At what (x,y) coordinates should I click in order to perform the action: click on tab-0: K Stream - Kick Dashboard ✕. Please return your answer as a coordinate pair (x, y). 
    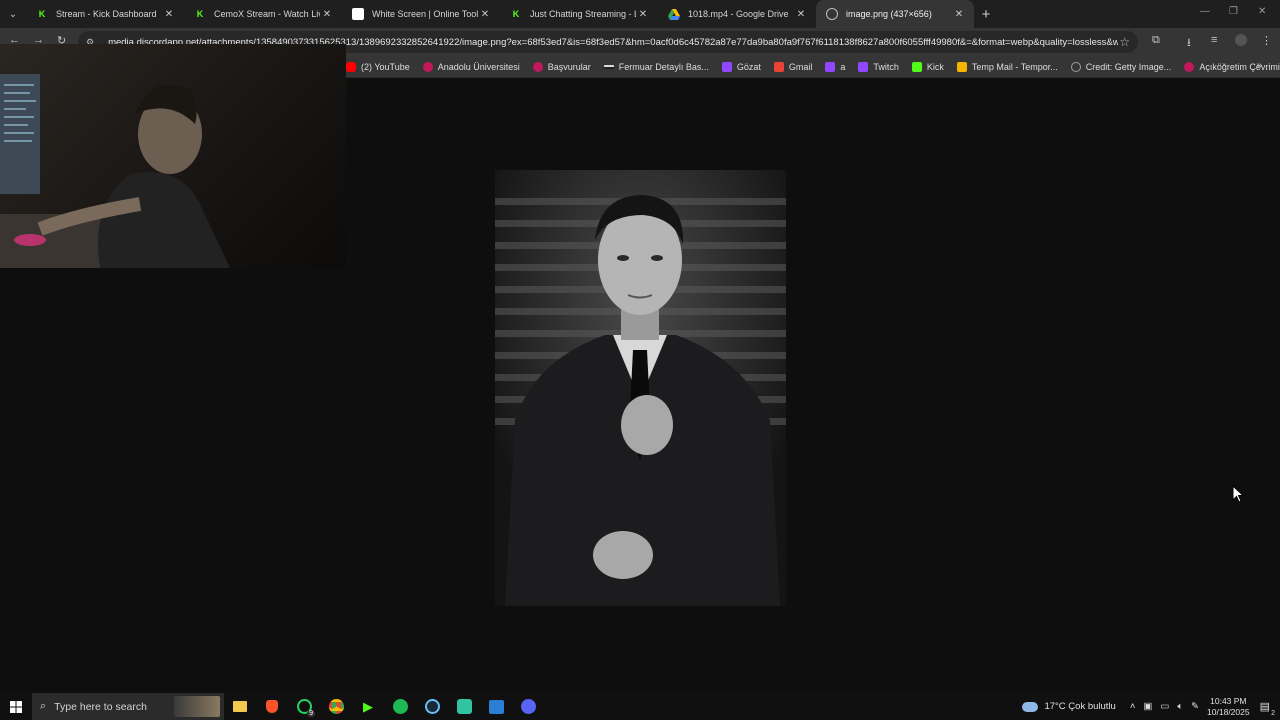
    Looking at the image, I should click on (105, 14).